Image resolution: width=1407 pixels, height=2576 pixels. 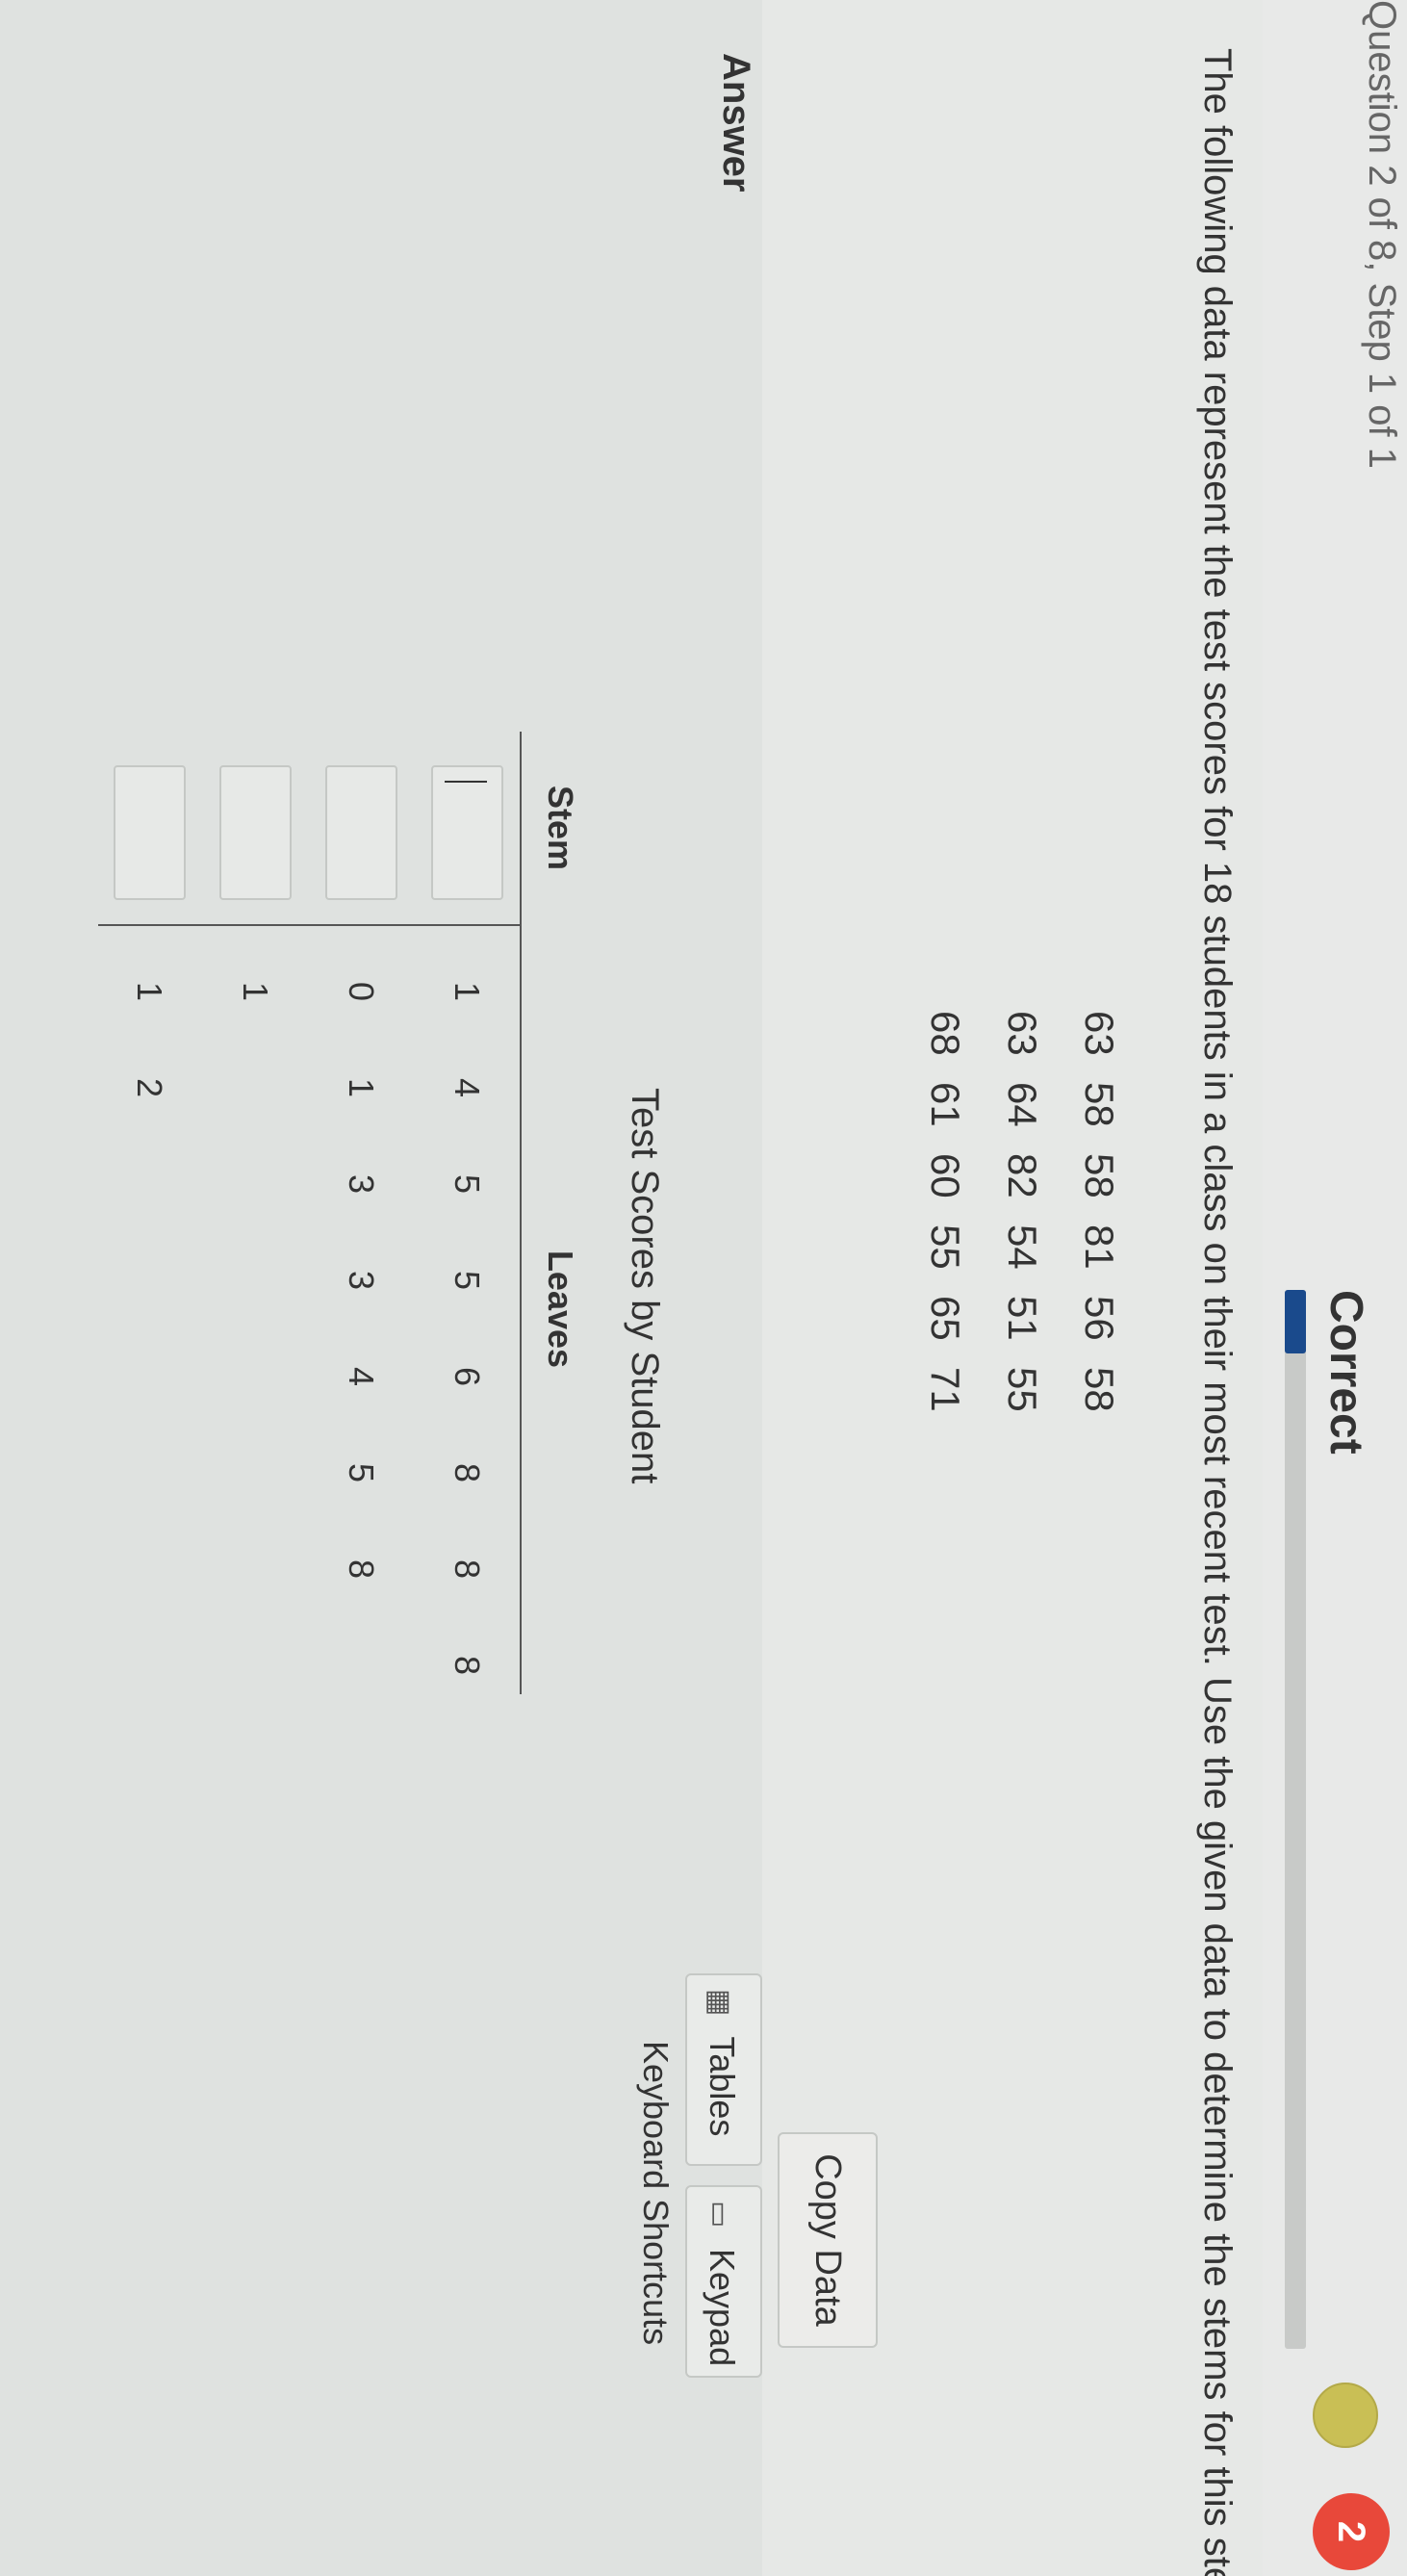 I want to click on data-value: 71, so click(x=945, y=1390).